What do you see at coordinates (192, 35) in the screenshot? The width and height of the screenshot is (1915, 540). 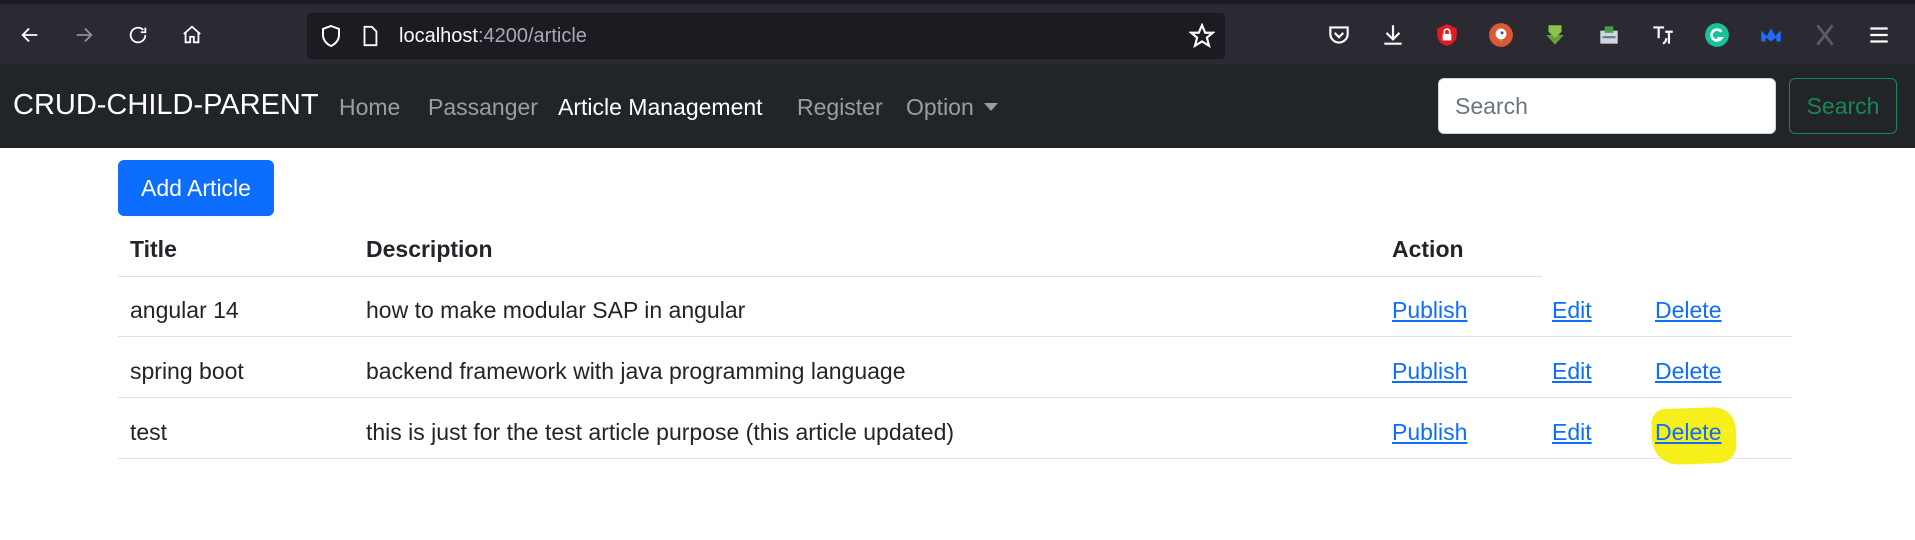 I see `home-icon` at bounding box center [192, 35].